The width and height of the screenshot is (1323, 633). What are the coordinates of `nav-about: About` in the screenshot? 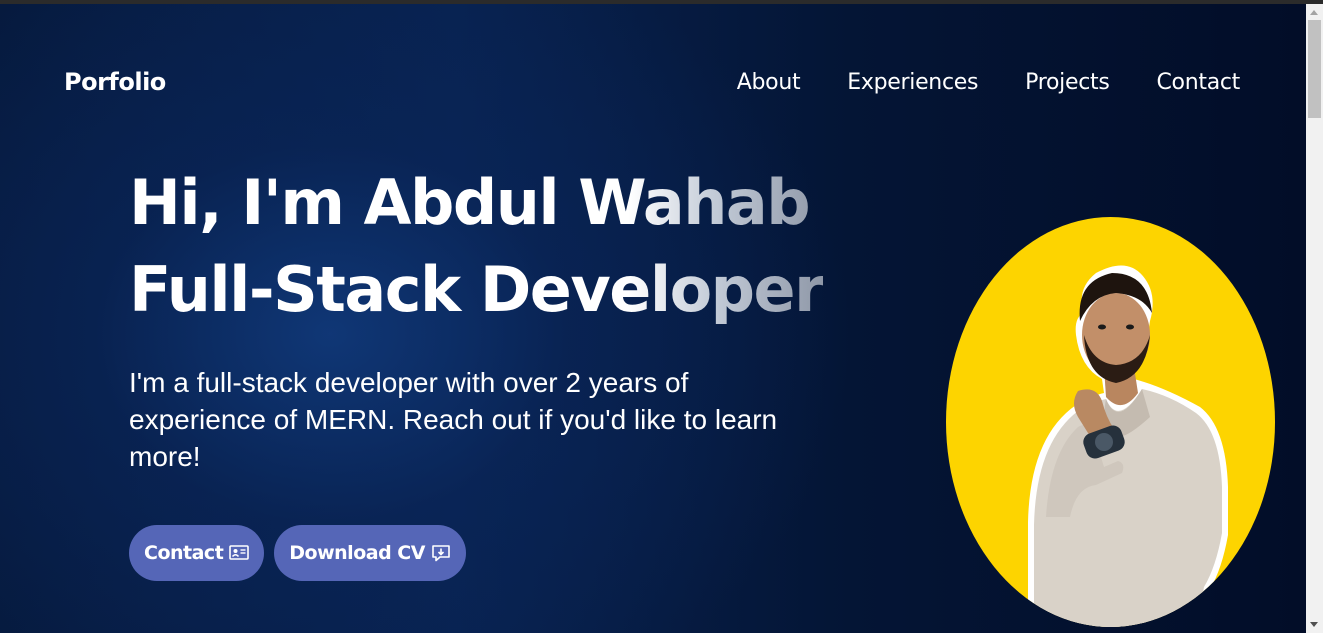 It's located at (769, 82).